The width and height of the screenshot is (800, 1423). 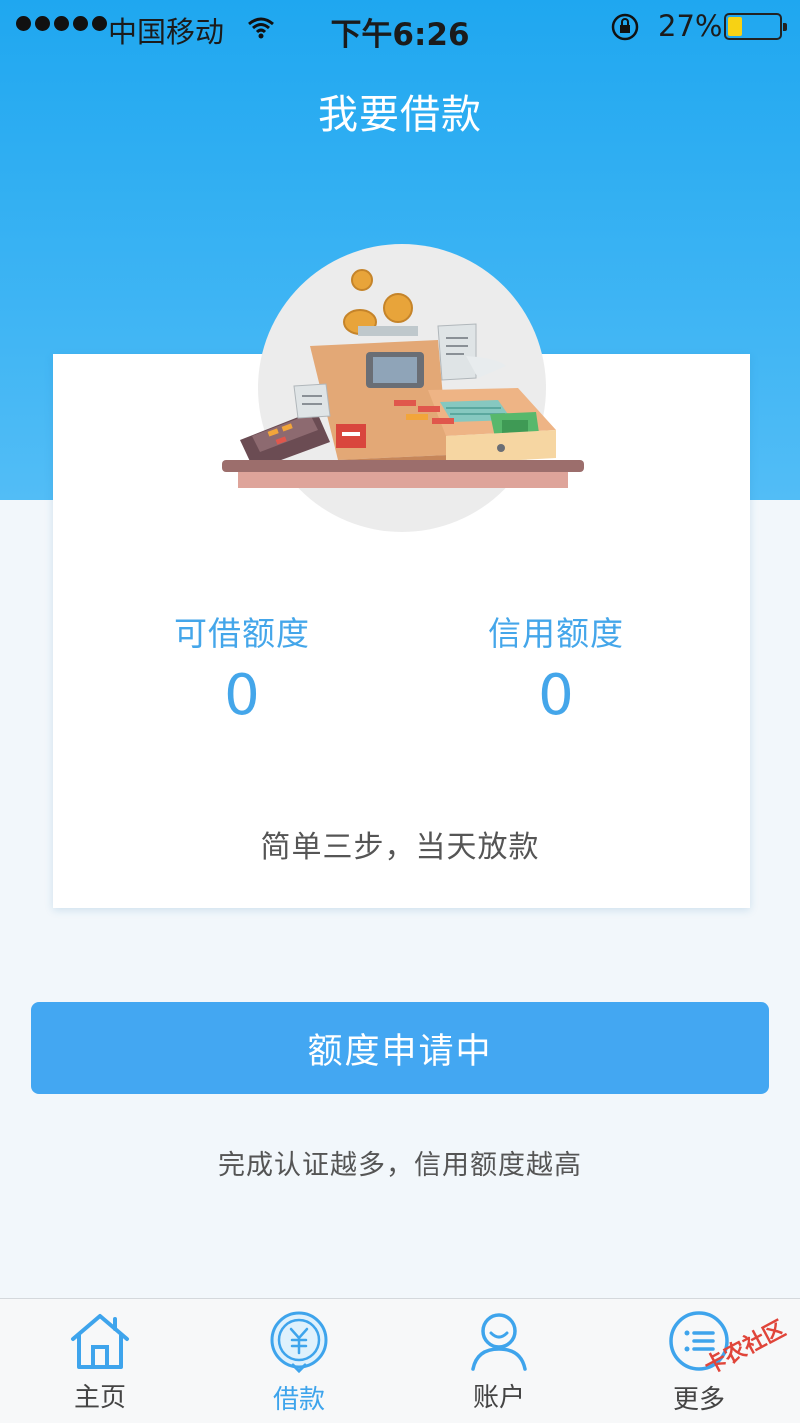 What do you see at coordinates (690, 26) in the screenshot?
I see `battery-percent: 27%` at bounding box center [690, 26].